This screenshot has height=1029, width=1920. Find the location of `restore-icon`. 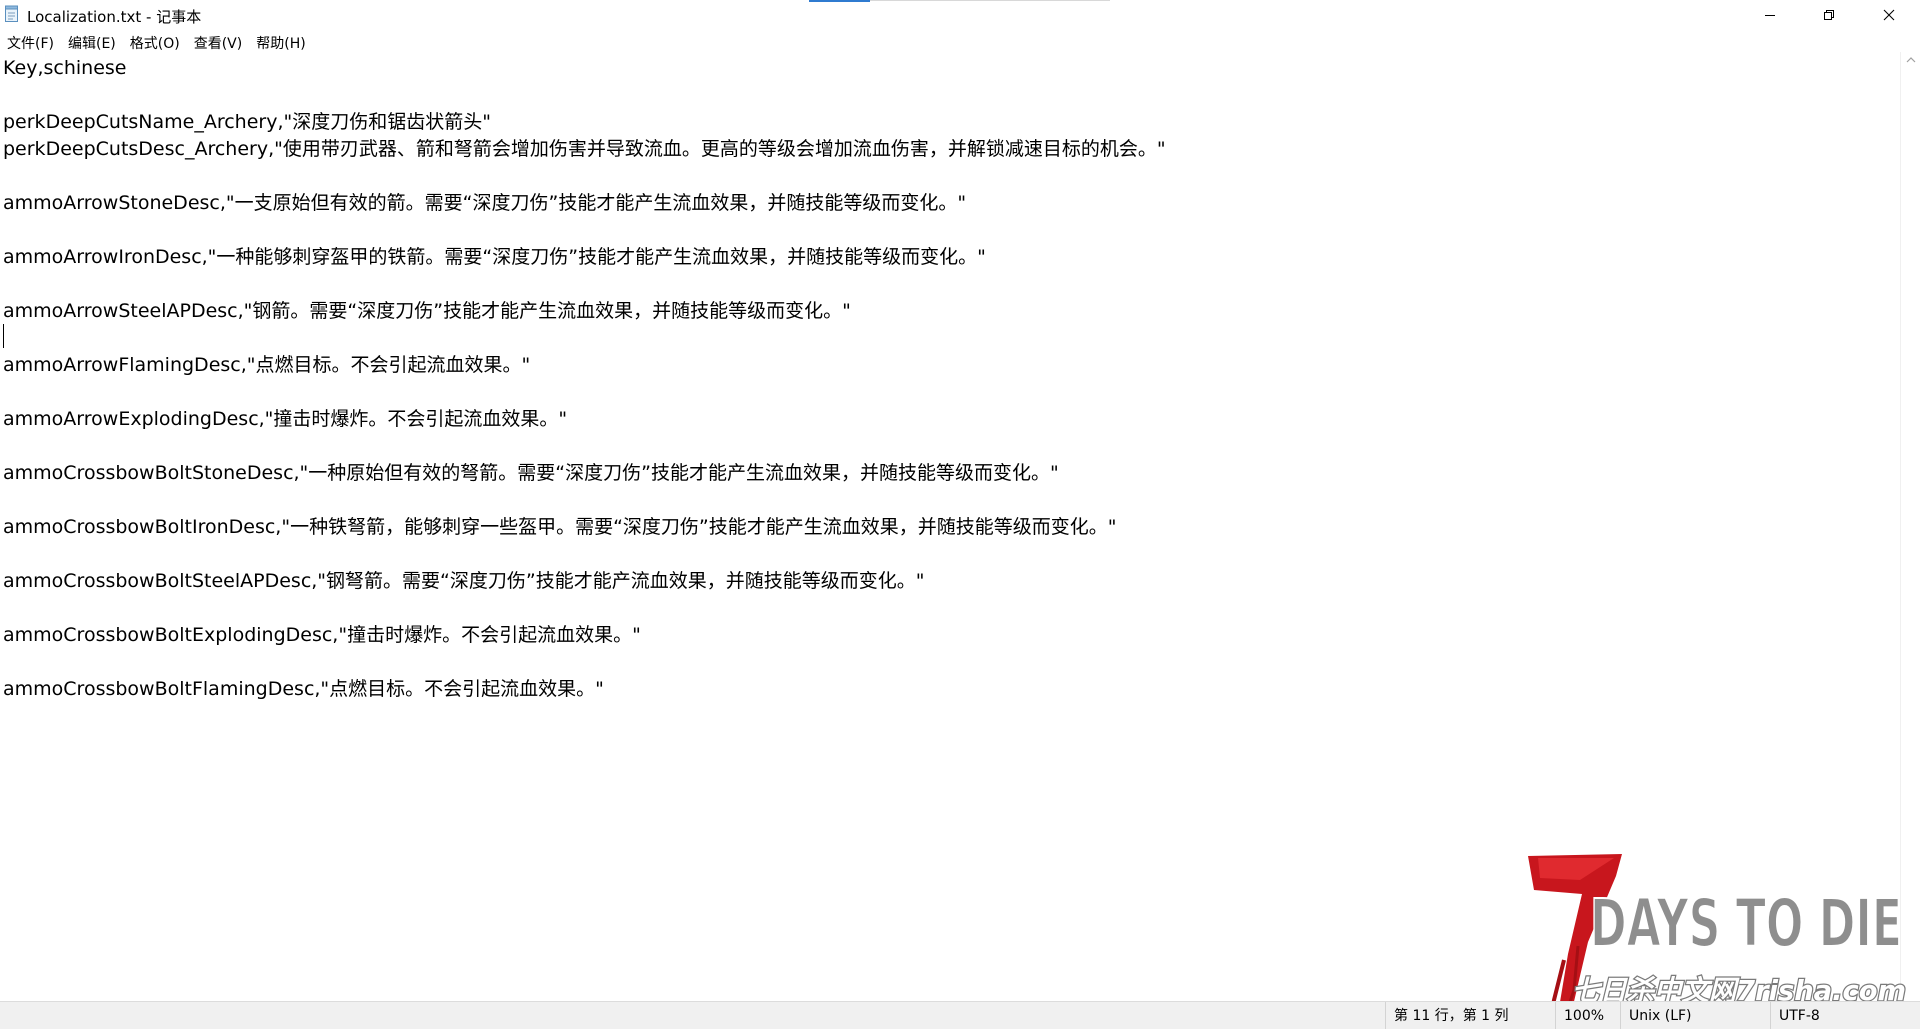

restore-icon is located at coordinates (1829, 15).